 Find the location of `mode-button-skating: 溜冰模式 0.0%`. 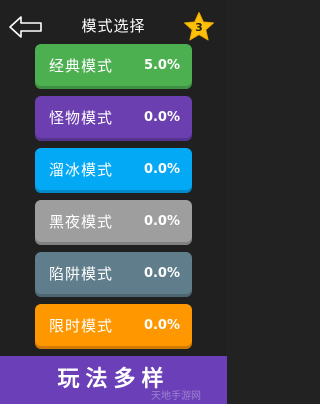

mode-button-skating: 溜冰模式 0.0% is located at coordinates (113, 170).